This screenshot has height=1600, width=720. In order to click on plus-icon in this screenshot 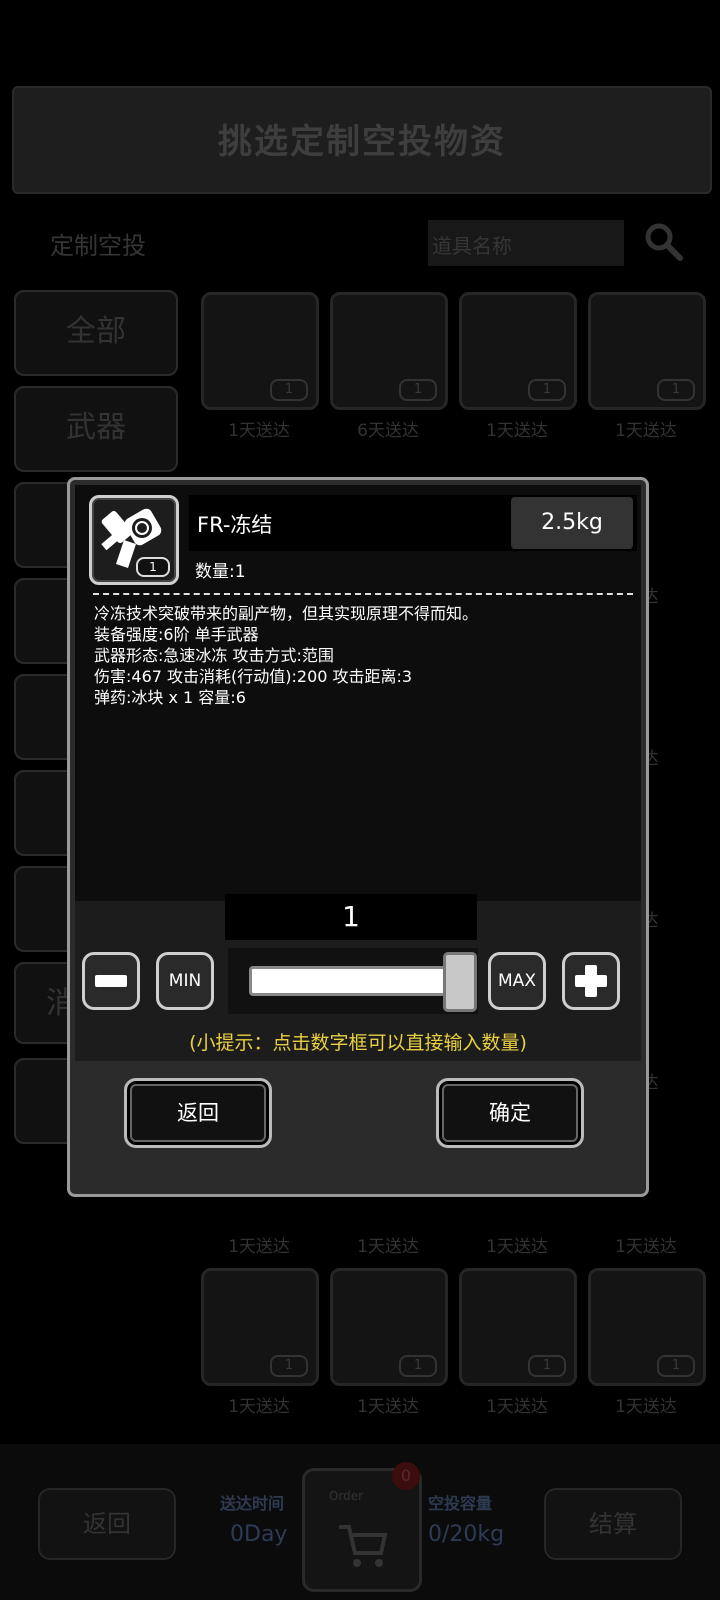, I will do `click(591, 981)`.